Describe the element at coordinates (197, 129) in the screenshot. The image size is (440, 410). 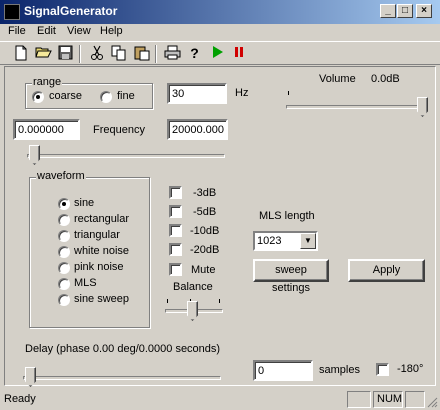
I see `frequency-max-input: 20000.000` at that location.